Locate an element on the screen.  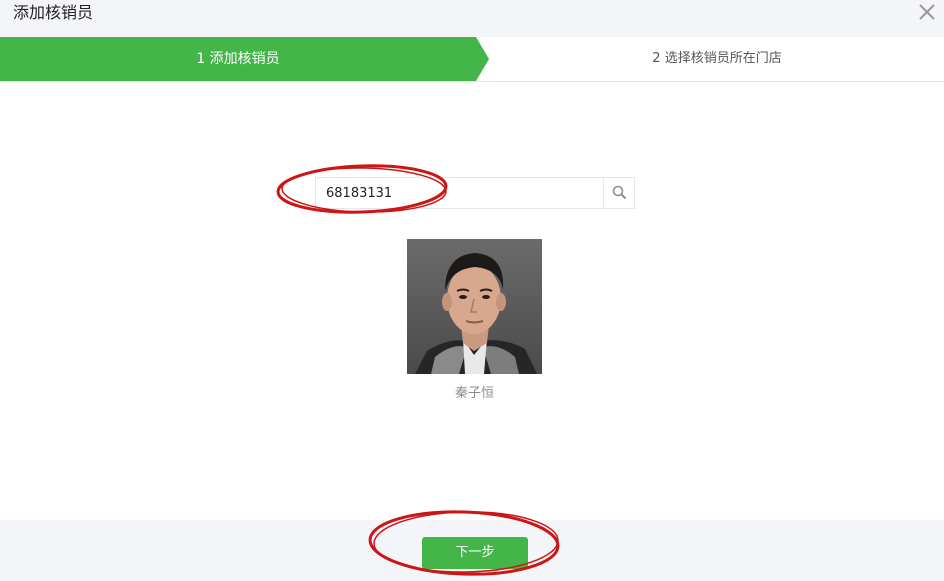
search-button is located at coordinates (618, 193).